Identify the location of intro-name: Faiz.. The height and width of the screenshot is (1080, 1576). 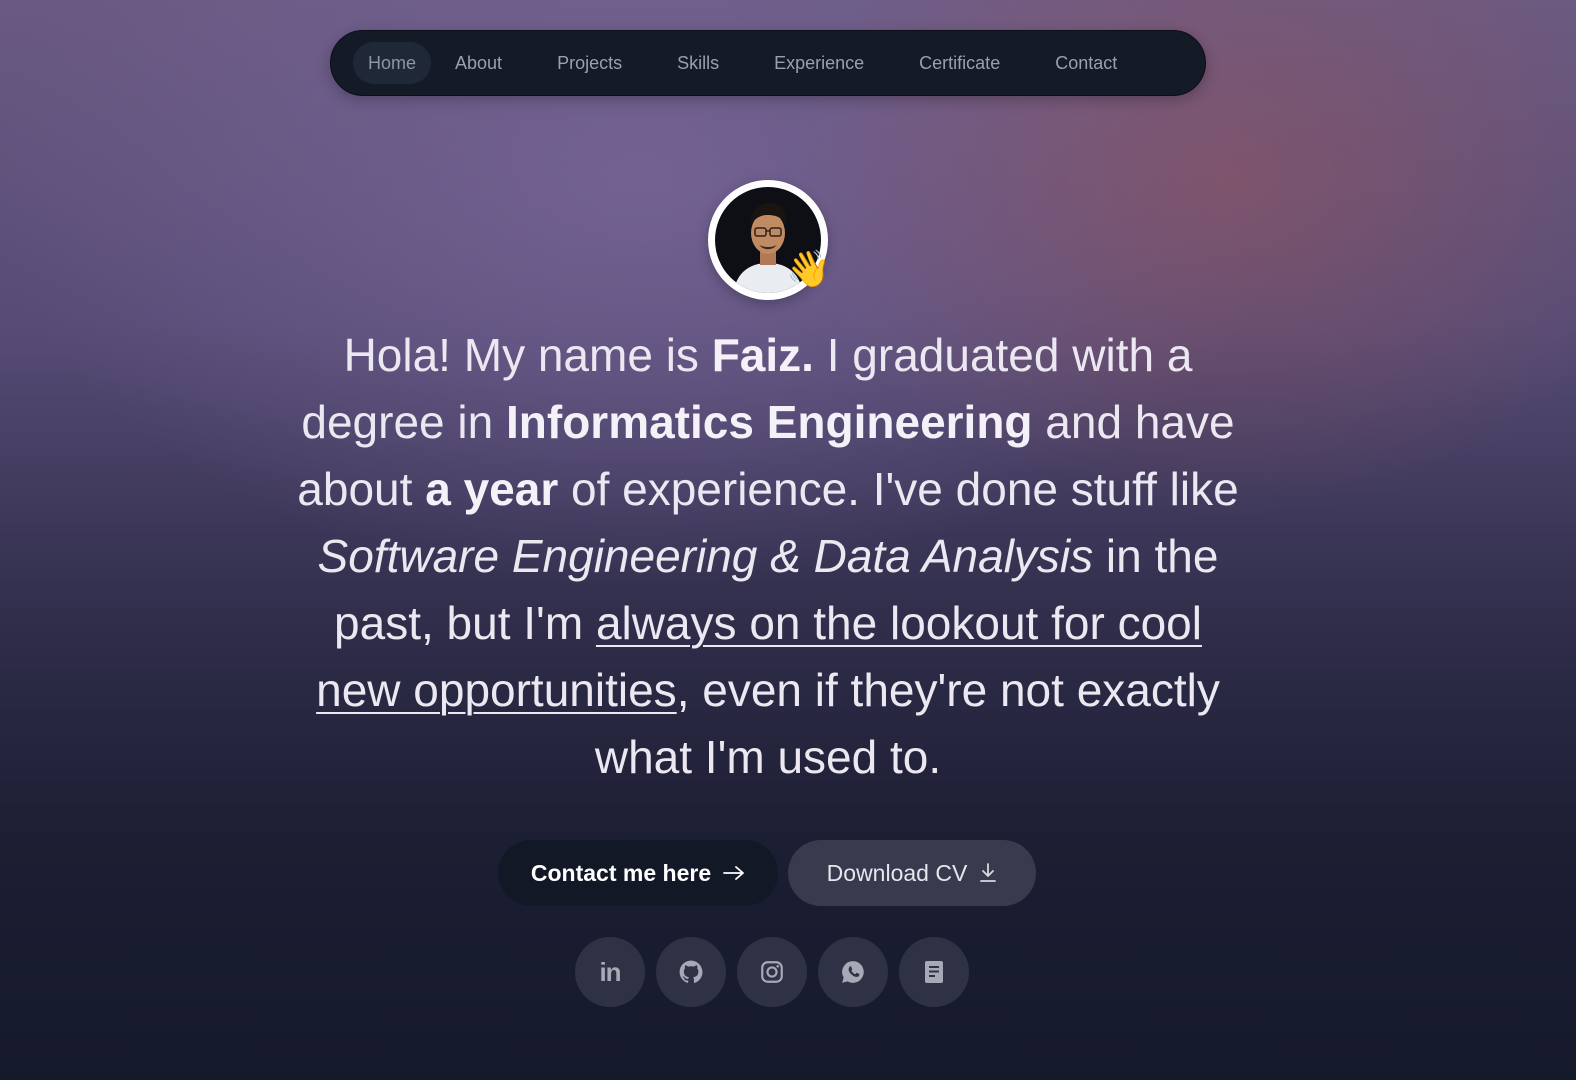
(762, 355).